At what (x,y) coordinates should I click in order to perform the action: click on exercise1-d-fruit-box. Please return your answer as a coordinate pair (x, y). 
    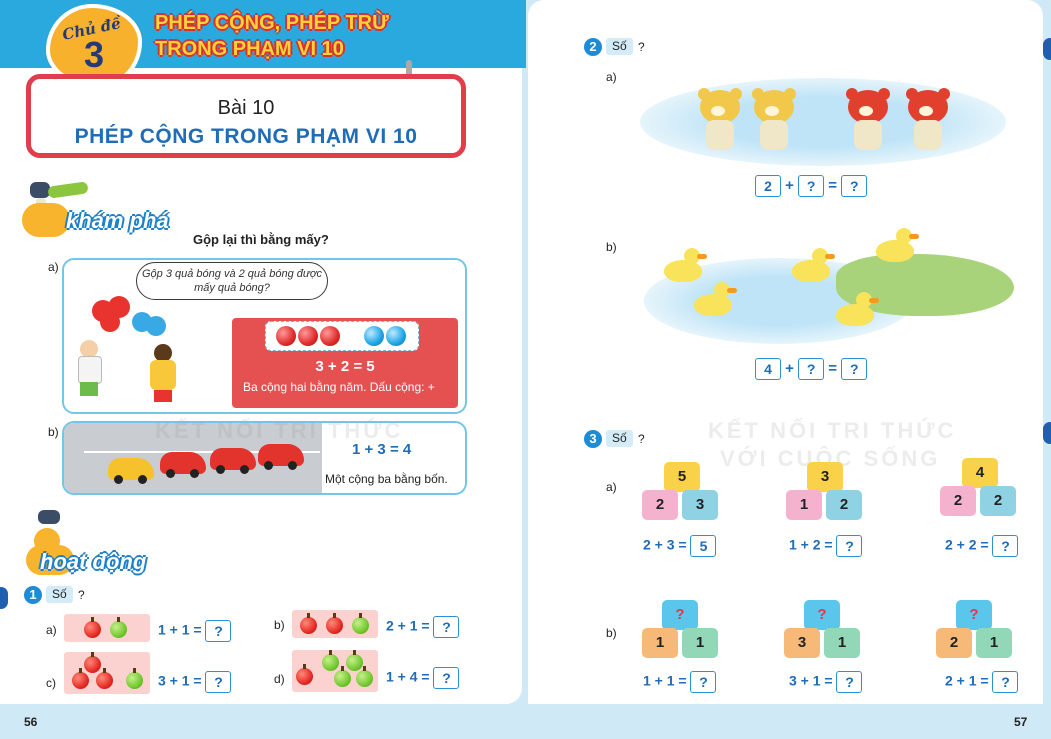
    Looking at the image, I should click on (335, 671).